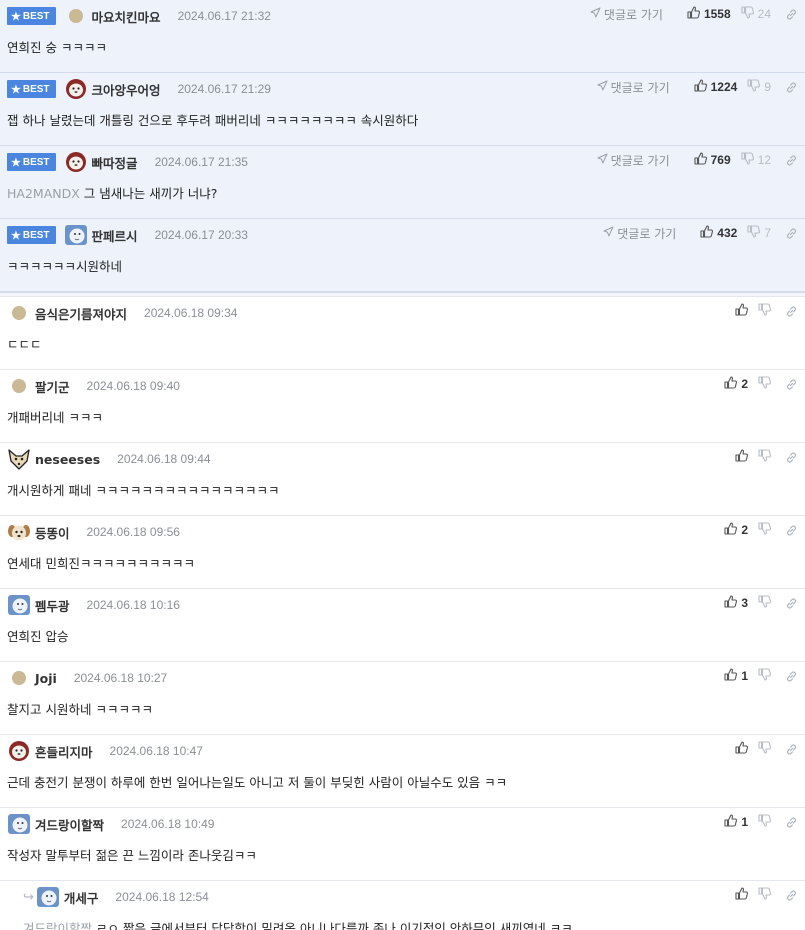 The width and height of the screenshot is (805, 930). What do you see at coordinates (709, 14) in the screenshot?
I see `upvote-button: 1558` at bounding box center [709, 14].